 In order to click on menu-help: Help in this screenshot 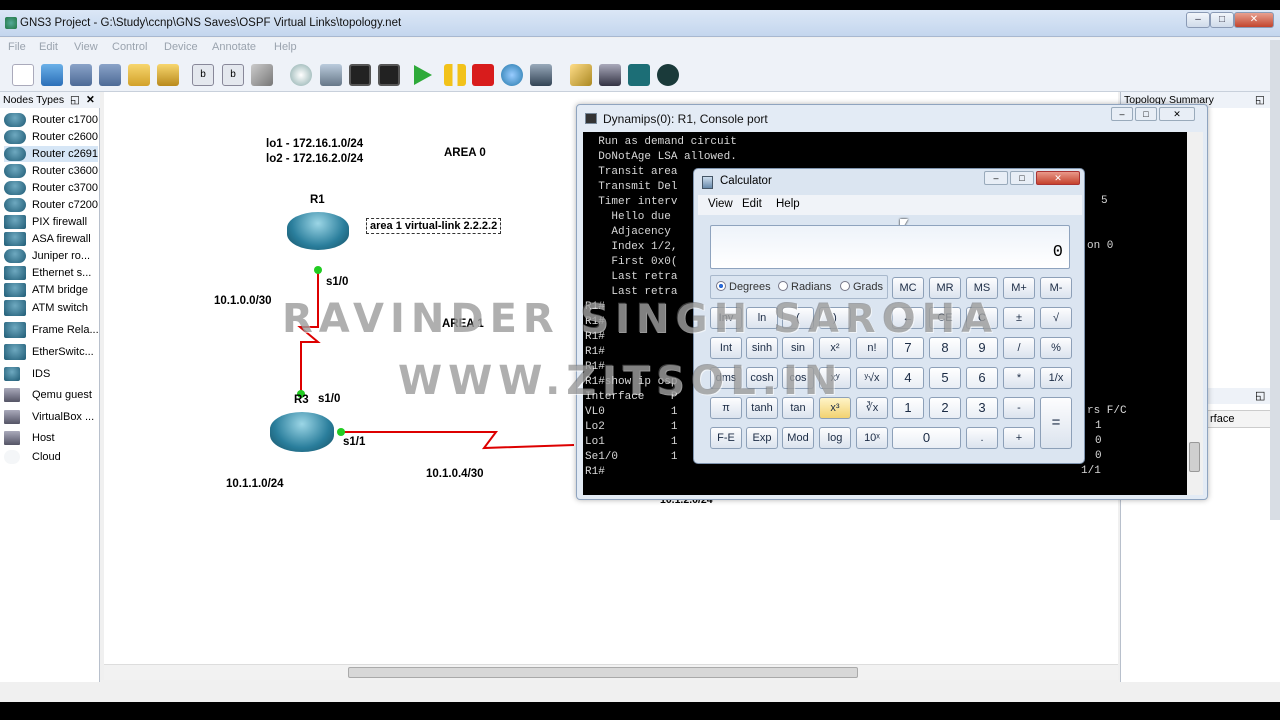, I will do `click(285, 47)`.